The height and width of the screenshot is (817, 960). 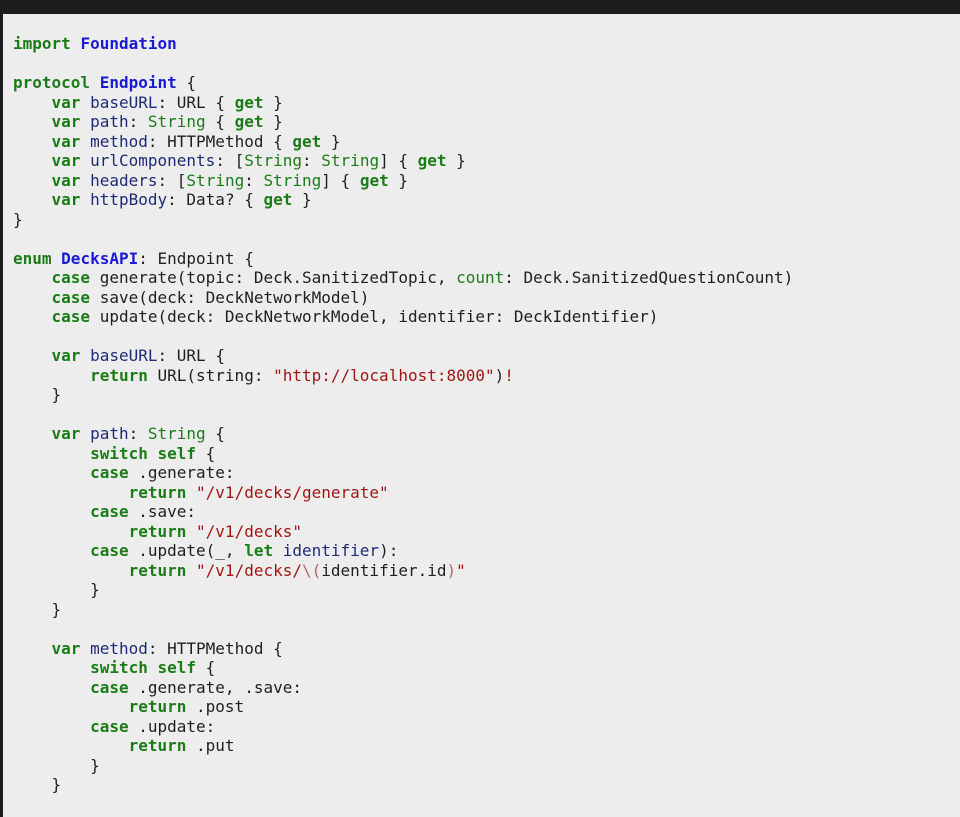 I want to click on code-token: : Endpoint {, so click(x=196, y=258).